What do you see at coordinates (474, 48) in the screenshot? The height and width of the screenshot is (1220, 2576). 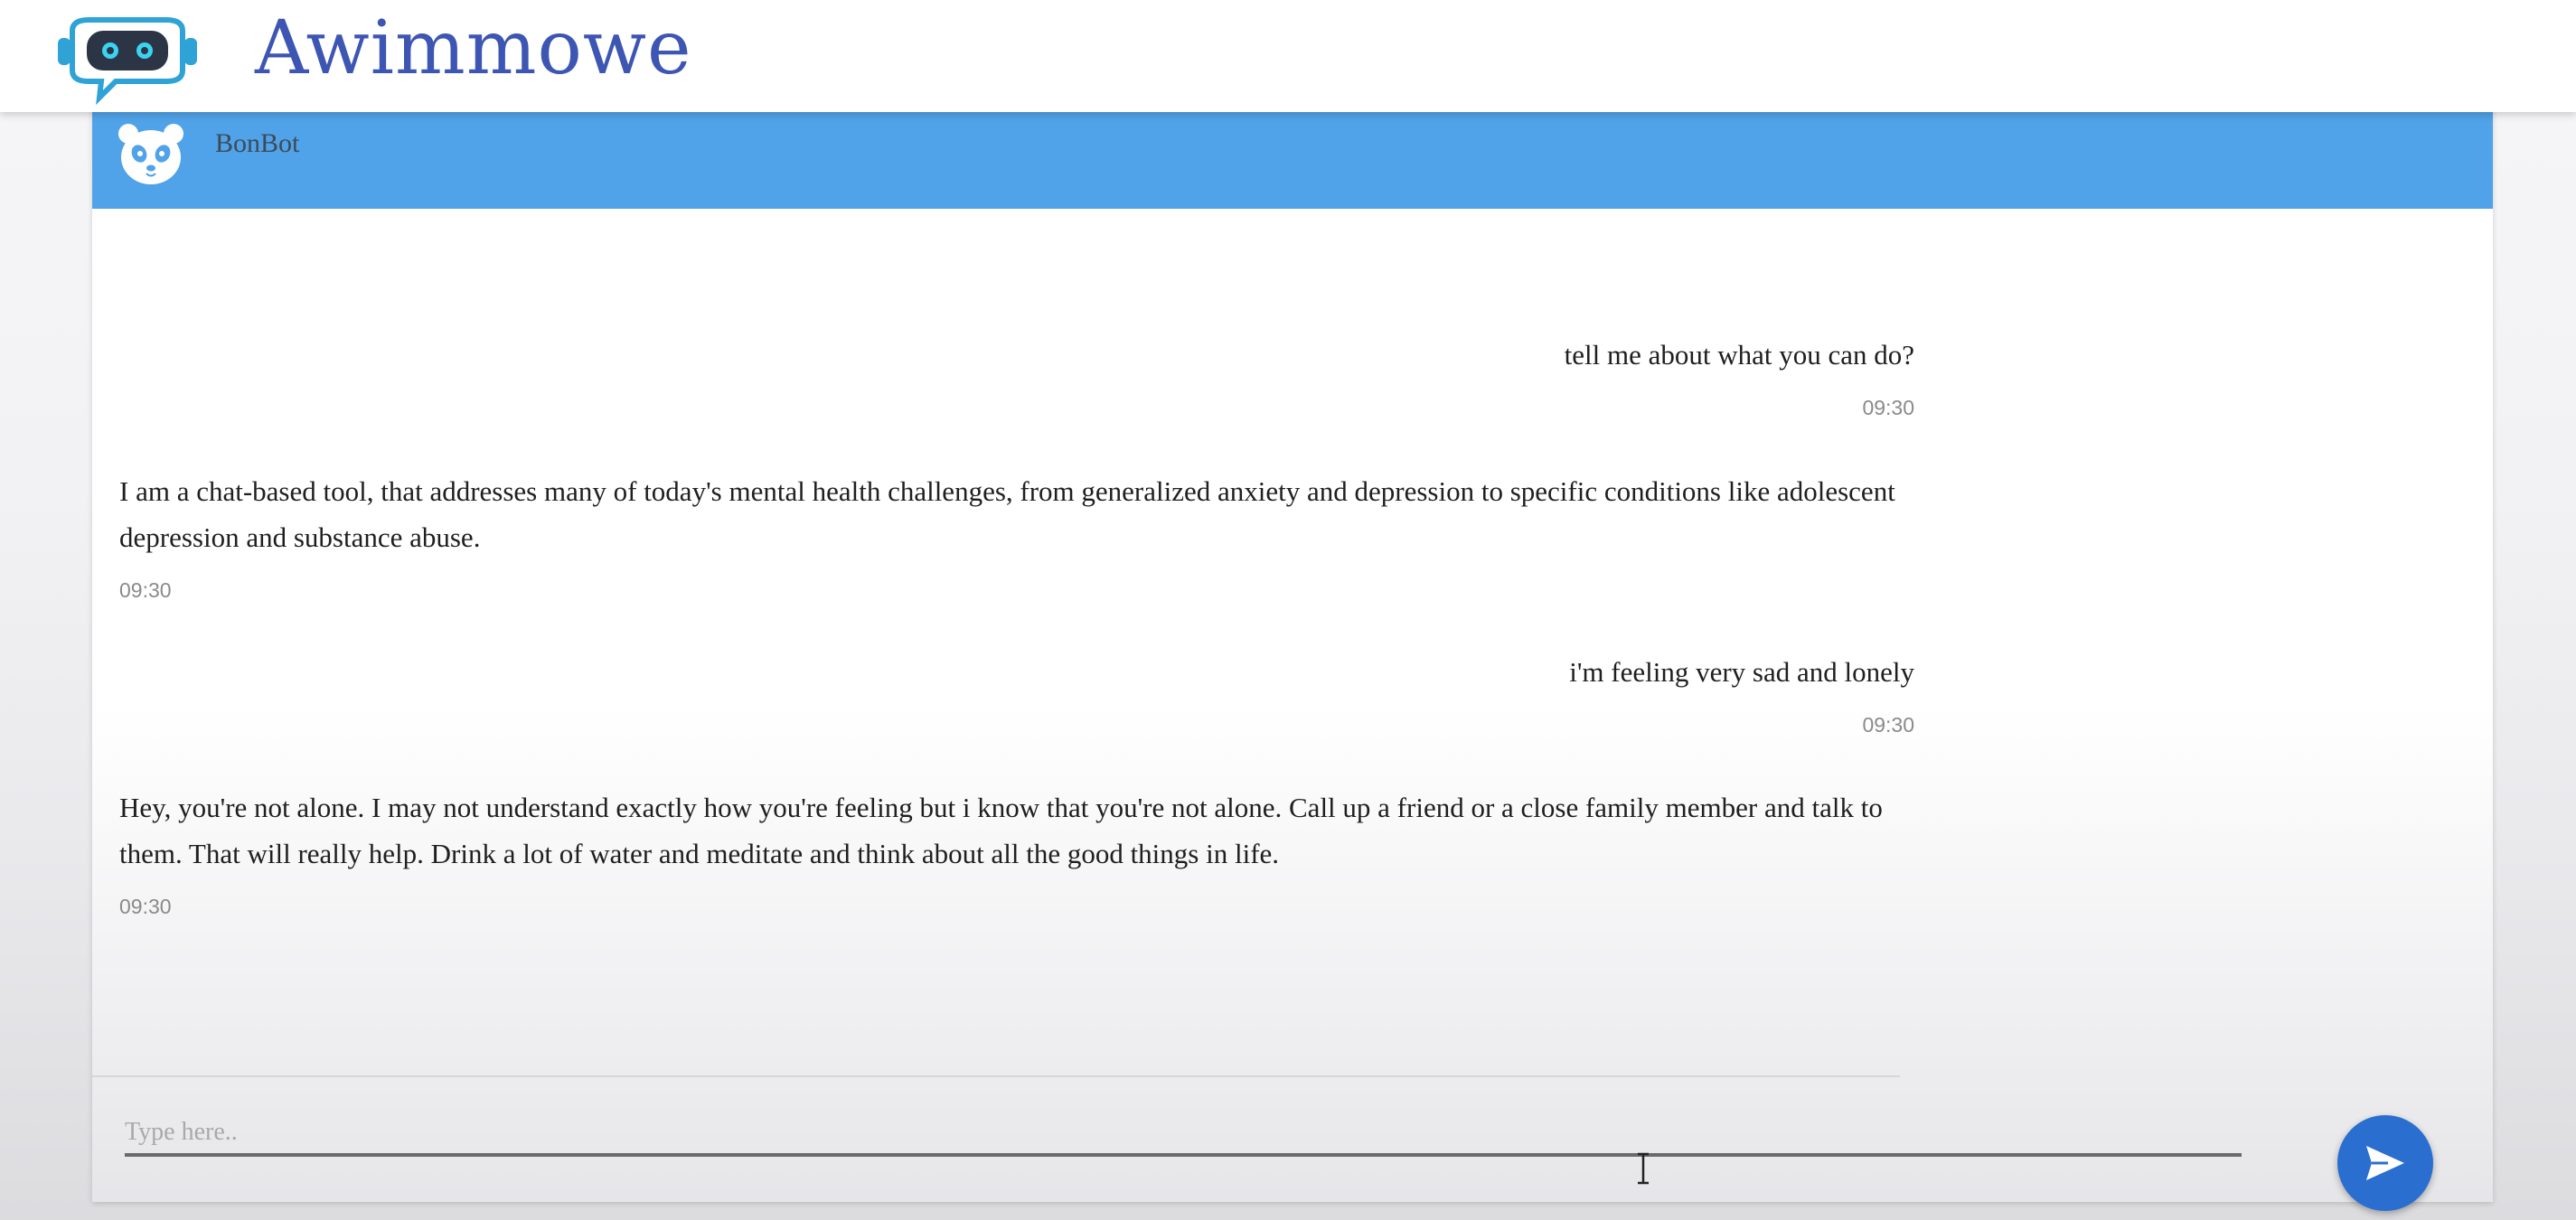 I see `brand-title: Awimmowe` at bounding box center [474, 48].